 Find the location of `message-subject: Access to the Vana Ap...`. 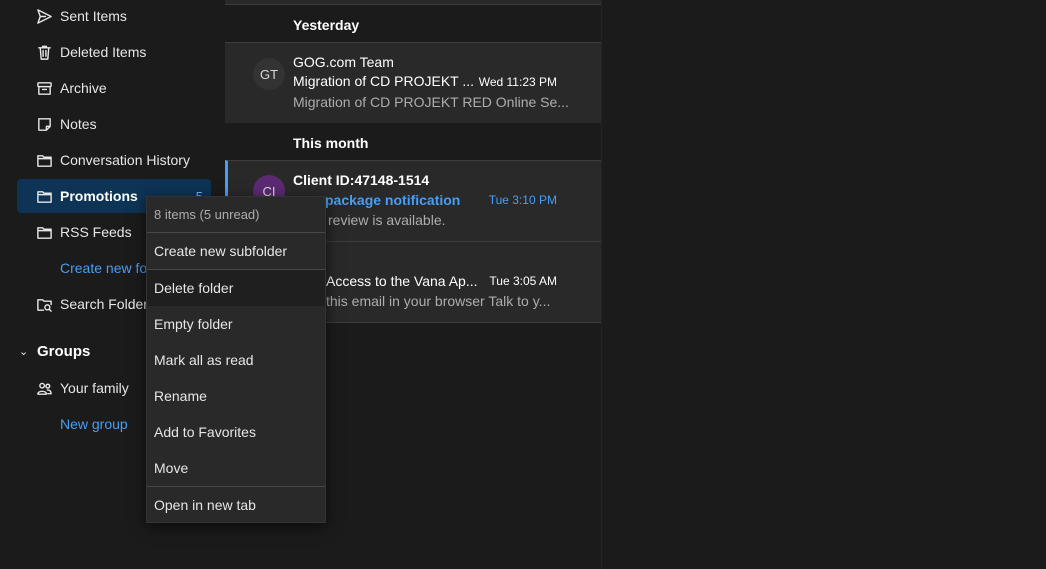

message-subject: Access to the Vana Ap... is located at coordinates (402, 281).